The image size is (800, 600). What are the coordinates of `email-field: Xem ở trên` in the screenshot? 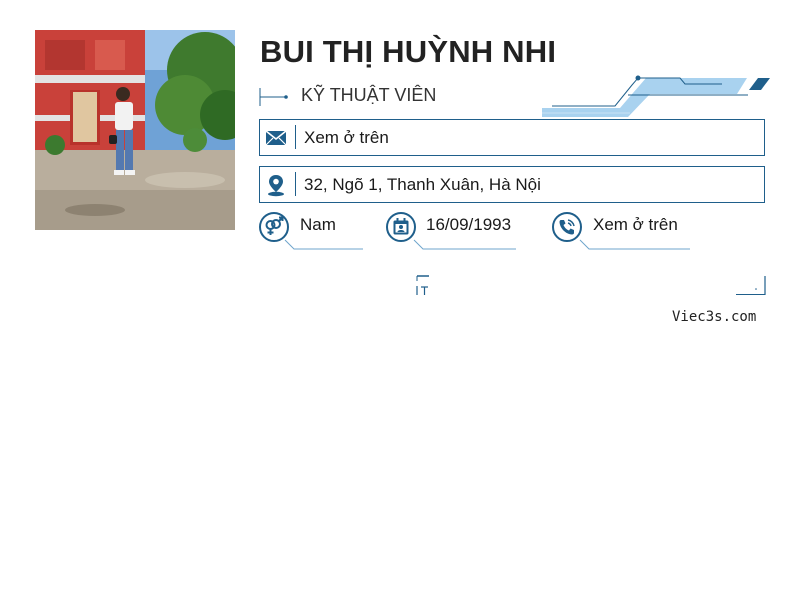 It's located at (512, 137).